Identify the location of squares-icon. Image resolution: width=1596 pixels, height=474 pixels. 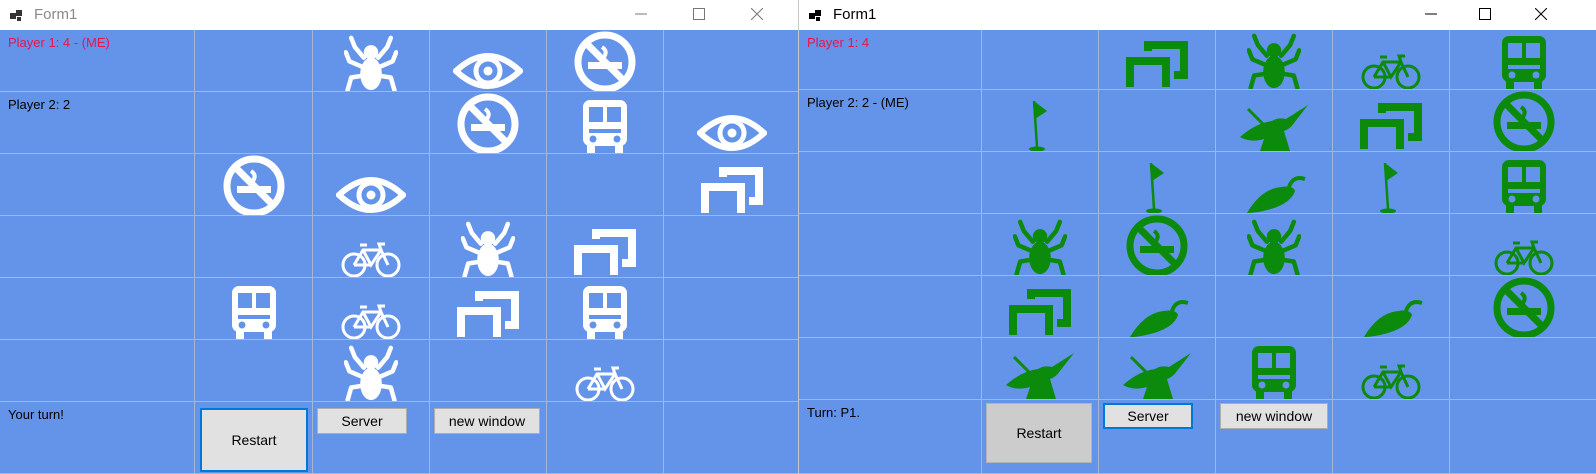
(1040, 313).